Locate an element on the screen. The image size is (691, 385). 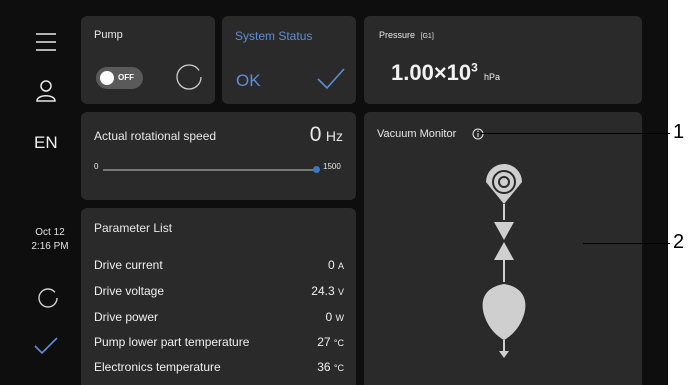
param-number: 27 is located at coordinates (324, 342).